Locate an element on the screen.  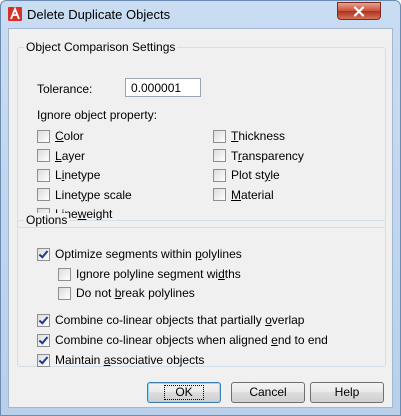
property-checkbox-left: Layer is located at coordinates (61, 156).